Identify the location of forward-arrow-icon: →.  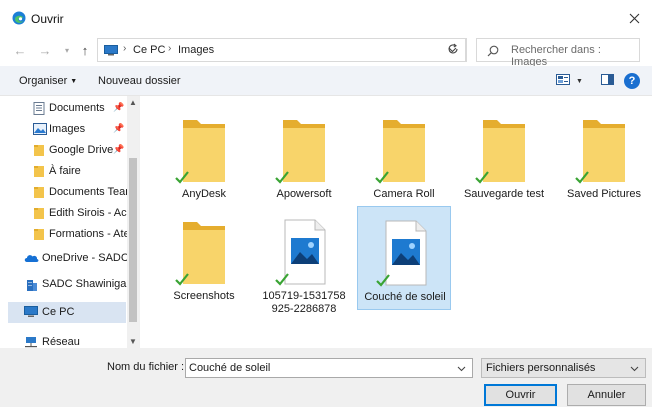
(45, 50).